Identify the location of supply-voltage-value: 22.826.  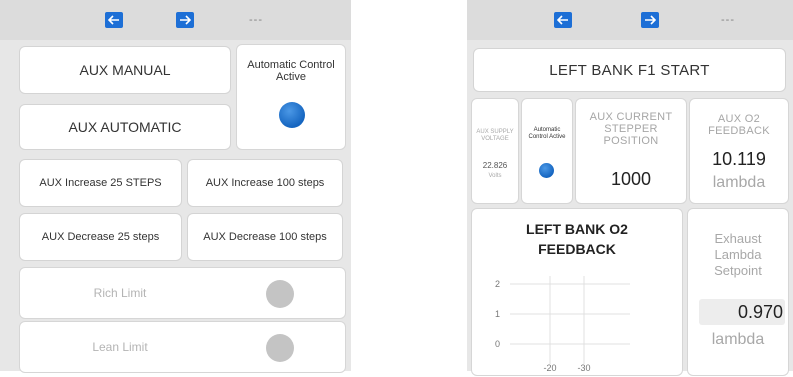
(495, 165).